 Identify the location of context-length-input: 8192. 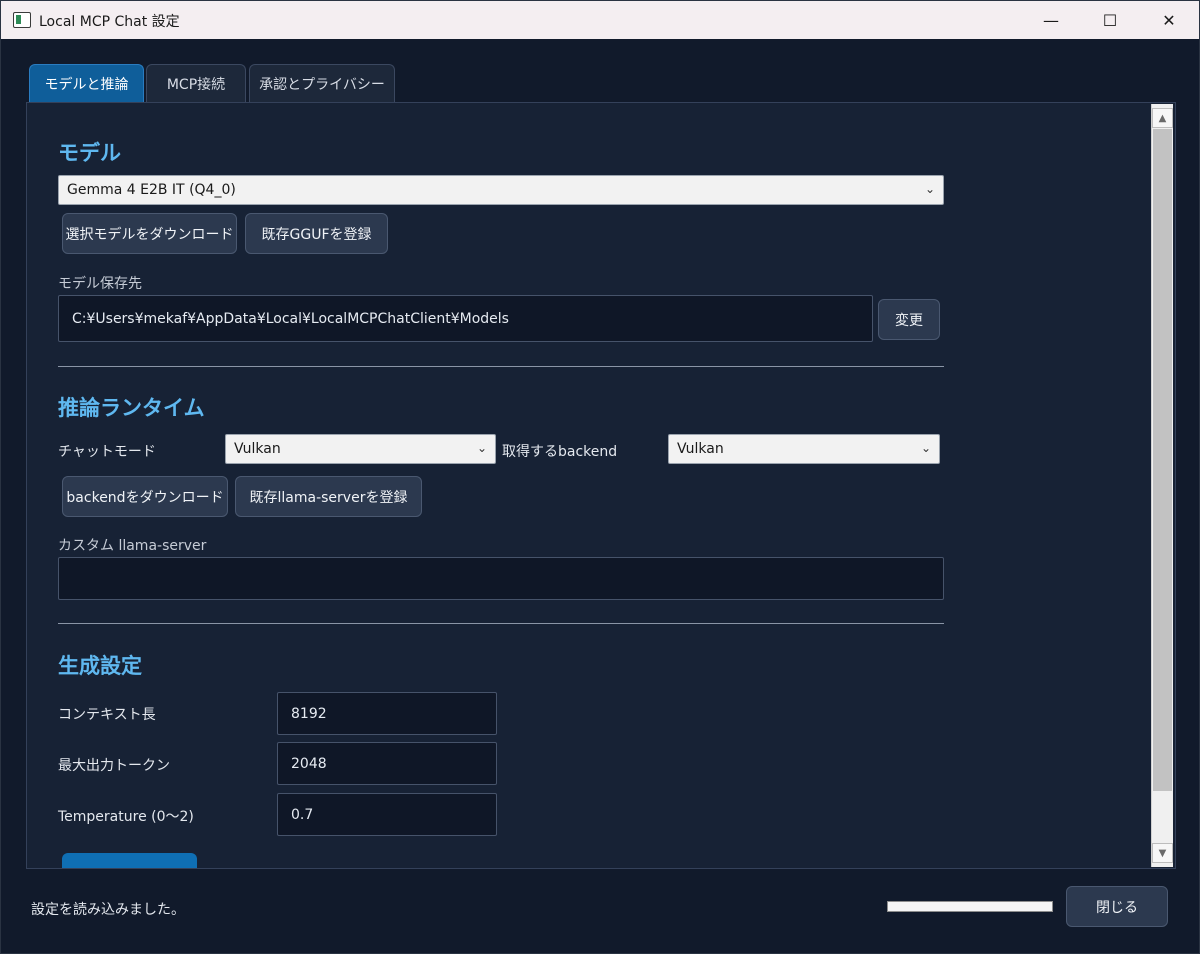
(387, 713).